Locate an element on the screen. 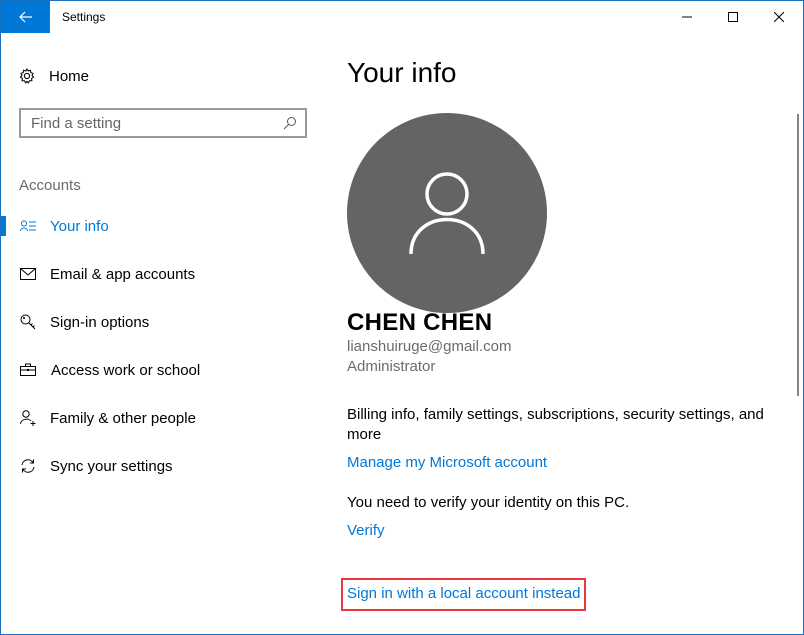  user-role: Administrator is located at coordinates (391, 366).